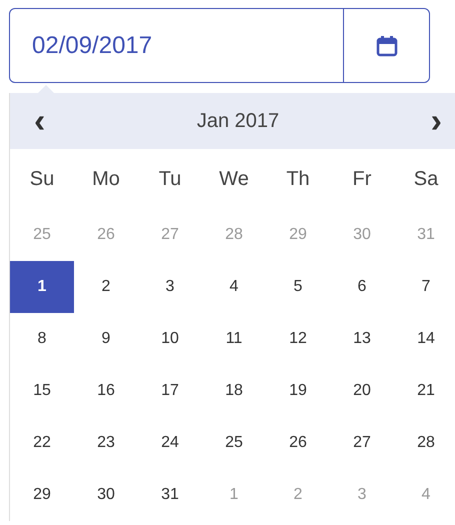  I want to click on day-cell: 11, so click(234, 339).